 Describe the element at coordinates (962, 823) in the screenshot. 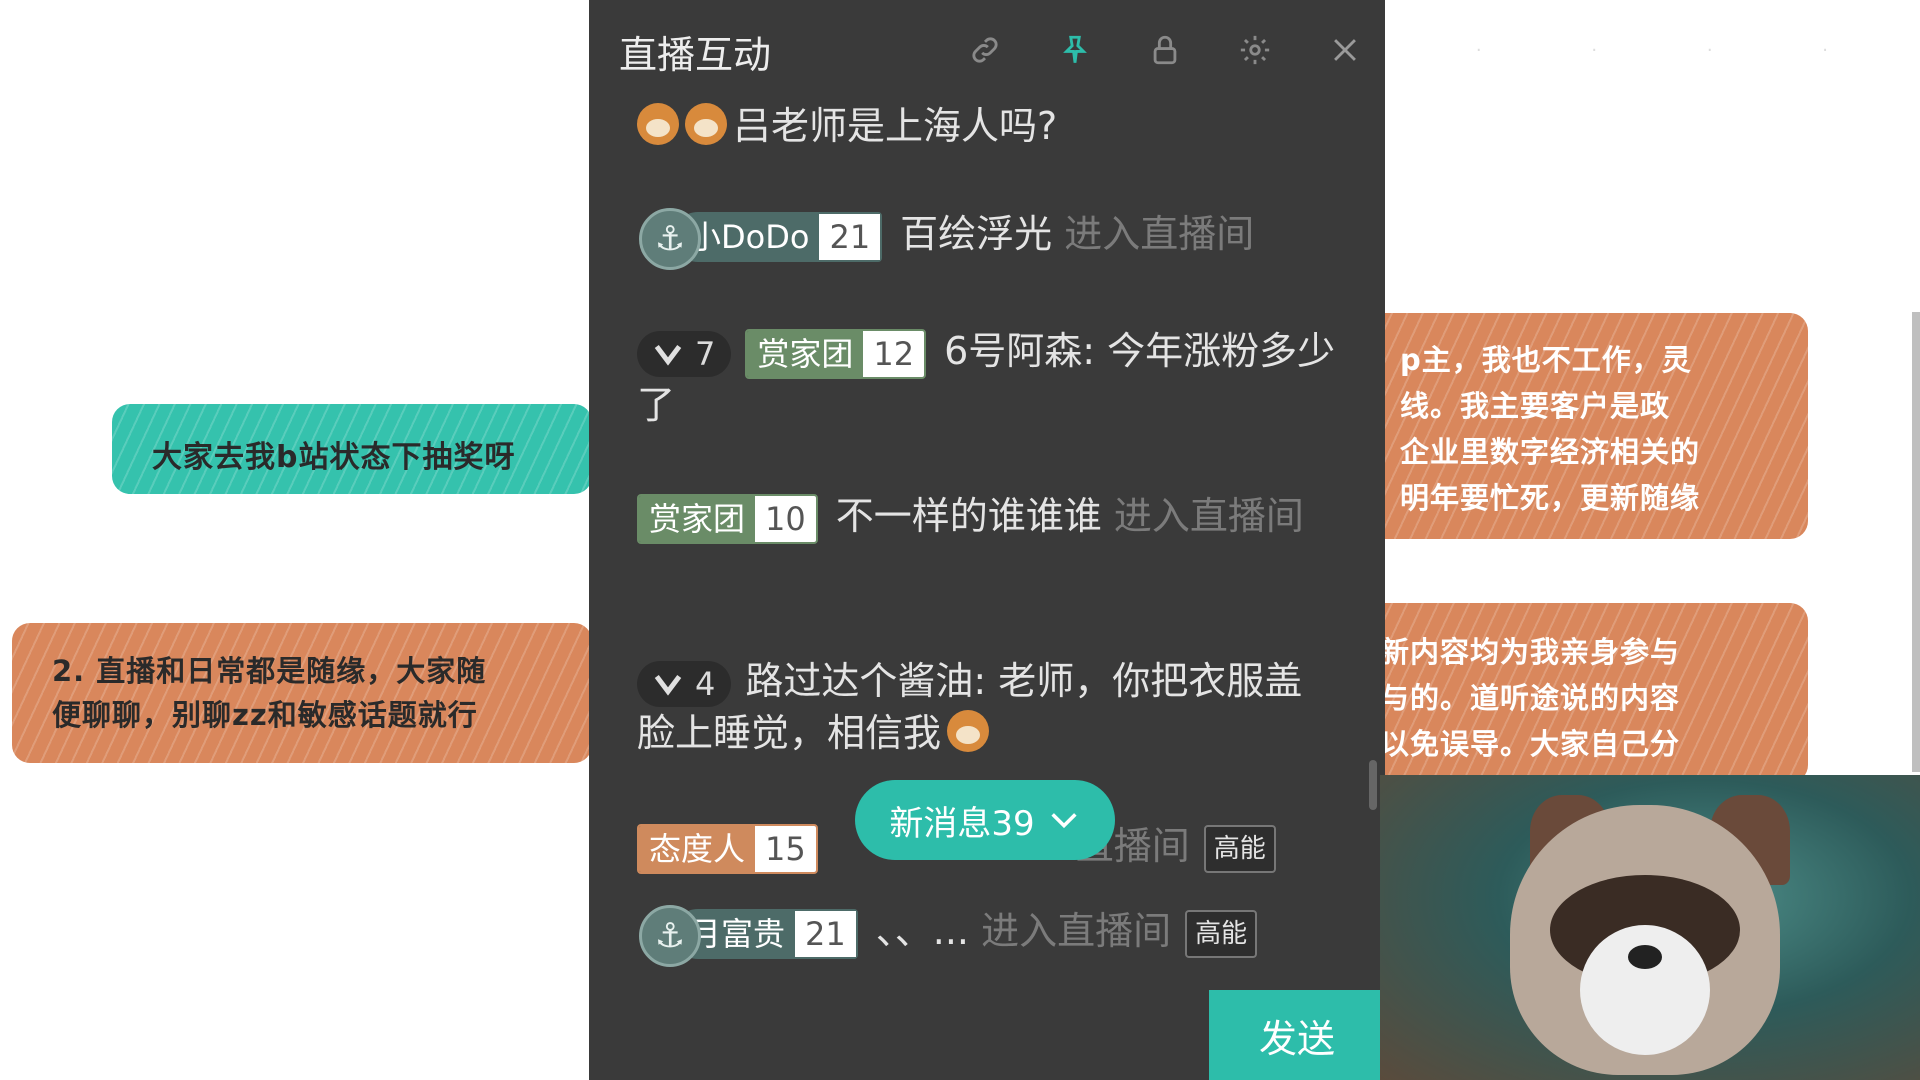

I see `new-messages-label: 新消息39` at that location.